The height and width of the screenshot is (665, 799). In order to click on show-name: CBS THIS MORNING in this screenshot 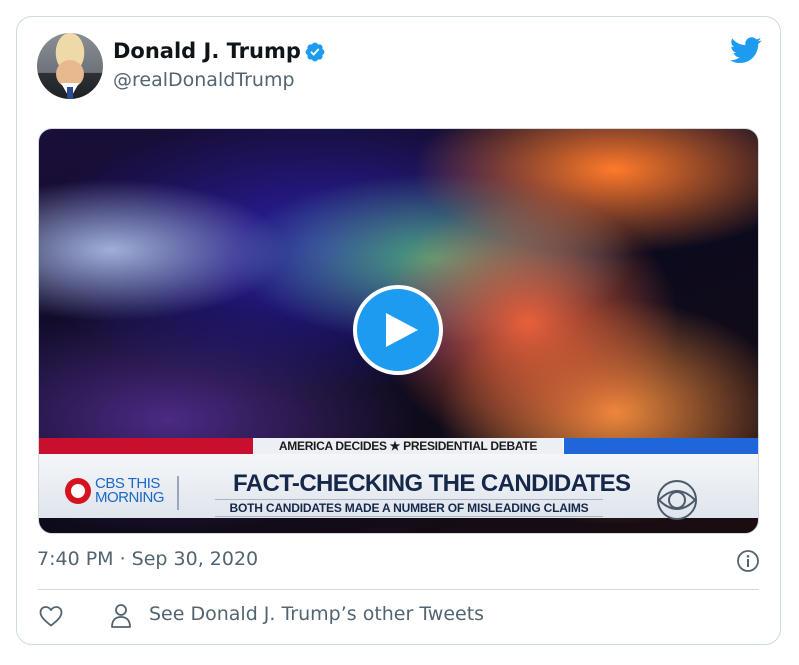, I will do `click(130, 490)`.